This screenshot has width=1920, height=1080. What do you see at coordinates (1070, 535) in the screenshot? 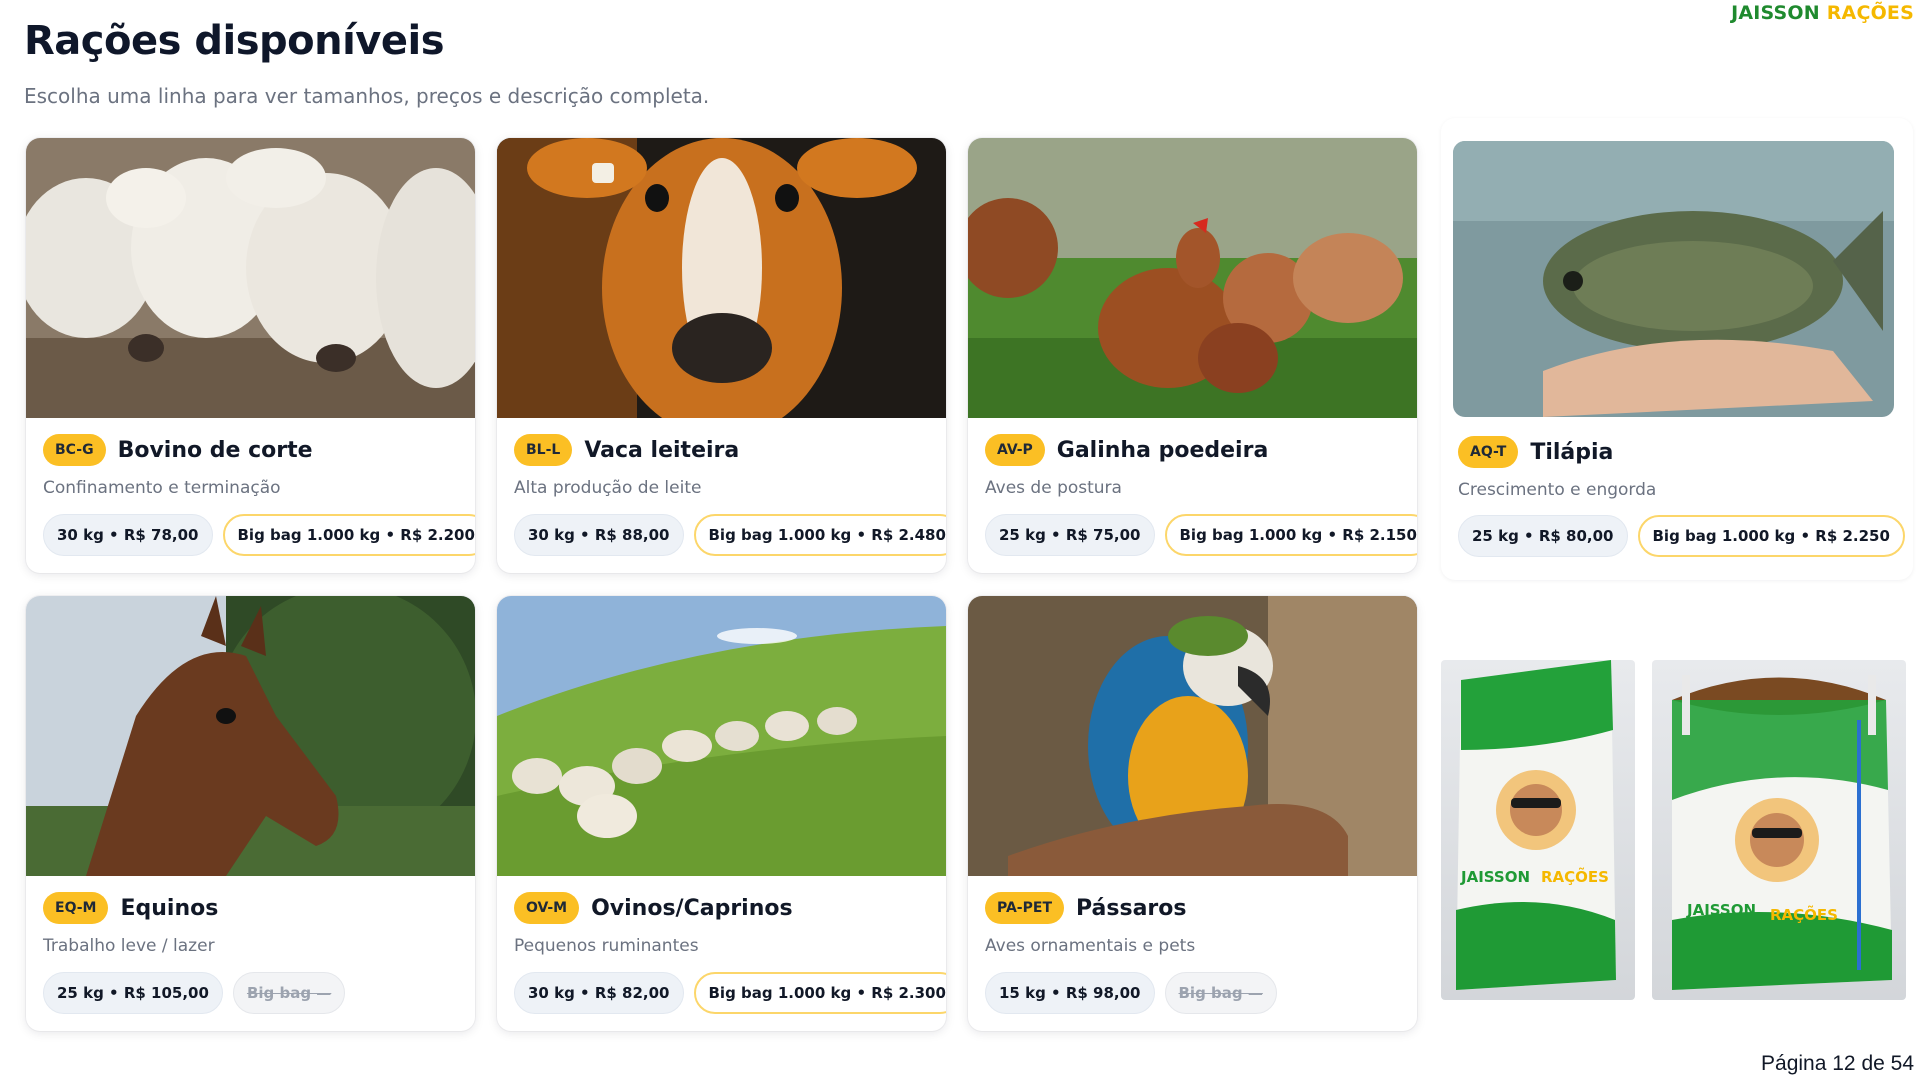
I see `size-chip-small: 25 kg • R$ 75,00` at bounding box center [1070, 535].